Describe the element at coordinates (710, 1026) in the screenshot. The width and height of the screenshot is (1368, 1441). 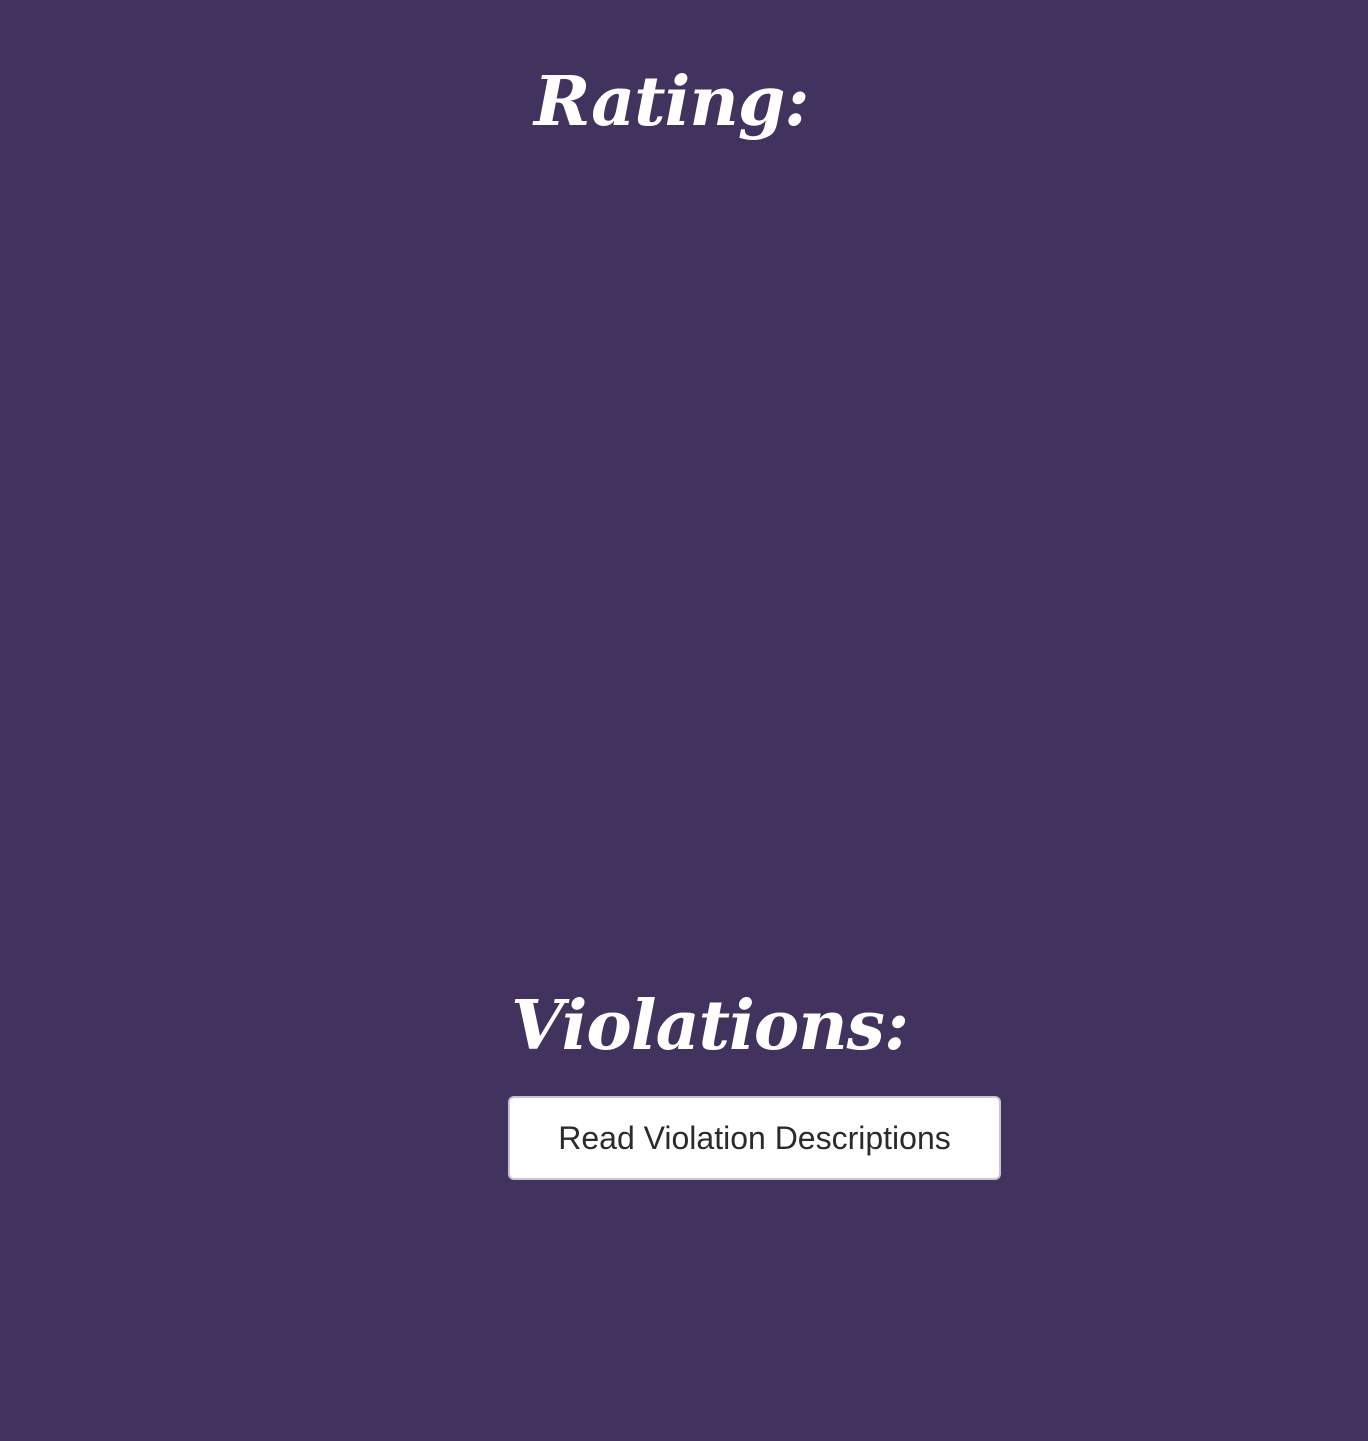
I see `violations-heading: Violations:` at that location.